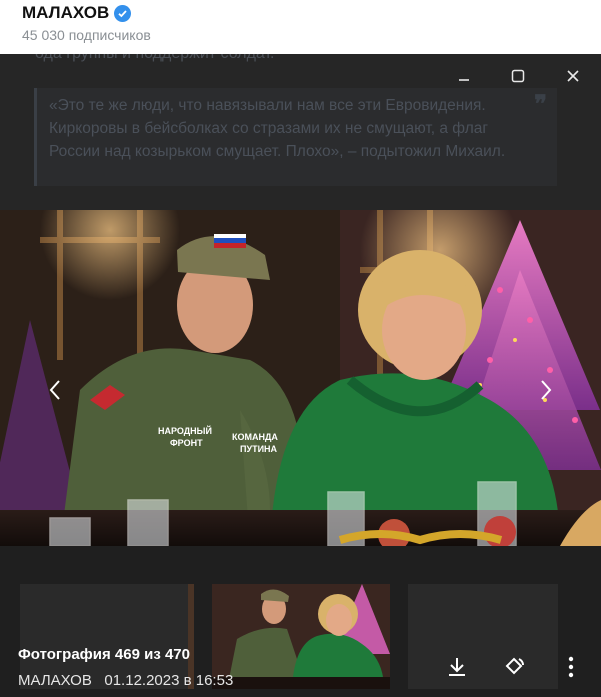  Describe the element at coordinates (186, 443) in the screenshot. I see `svg-text: ФРОНТ` at that location.